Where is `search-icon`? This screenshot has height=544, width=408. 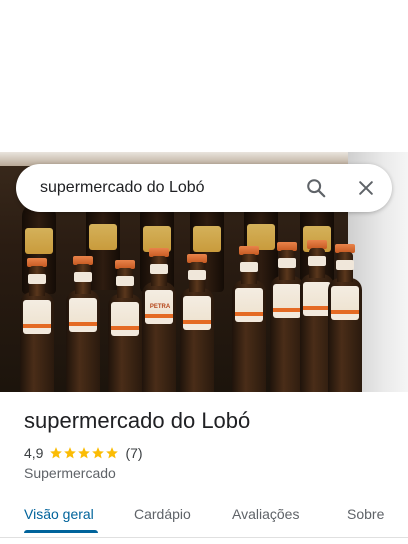 search-icon is located at coordinates (316, 188).